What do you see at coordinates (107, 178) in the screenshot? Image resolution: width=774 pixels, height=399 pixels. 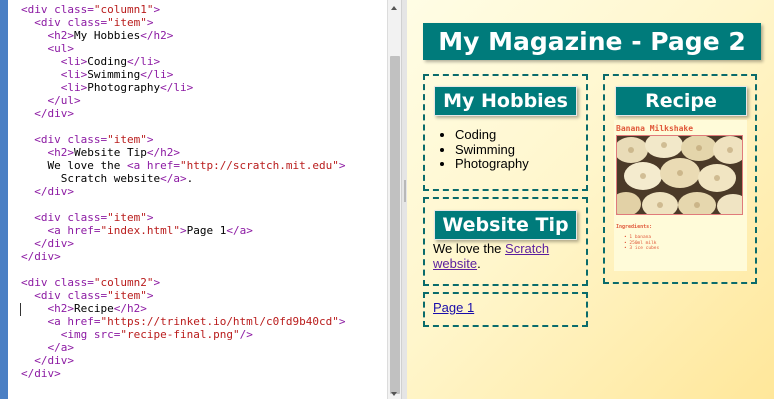 I see `code-line: Scratch website</a>.` at bounding box center [107, 178].